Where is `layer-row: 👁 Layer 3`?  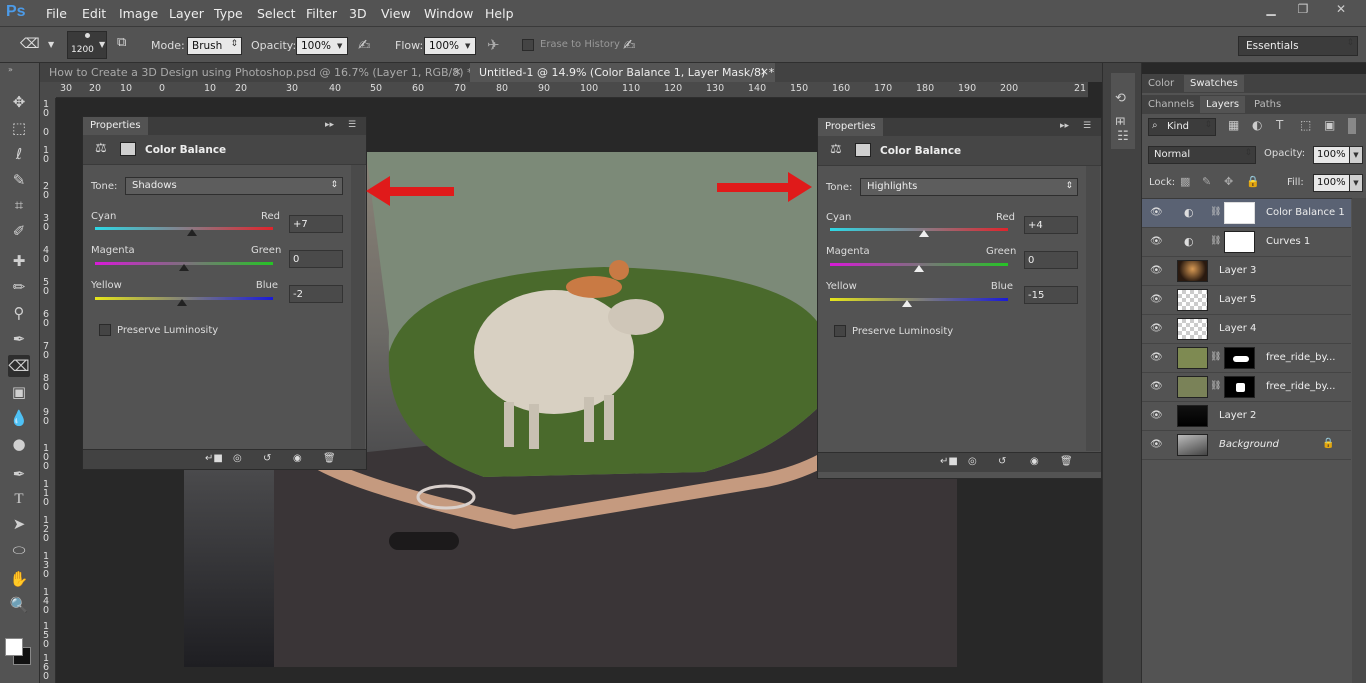
layer-row: 👁 Layer 3 is located at coordinates (1246, 271).